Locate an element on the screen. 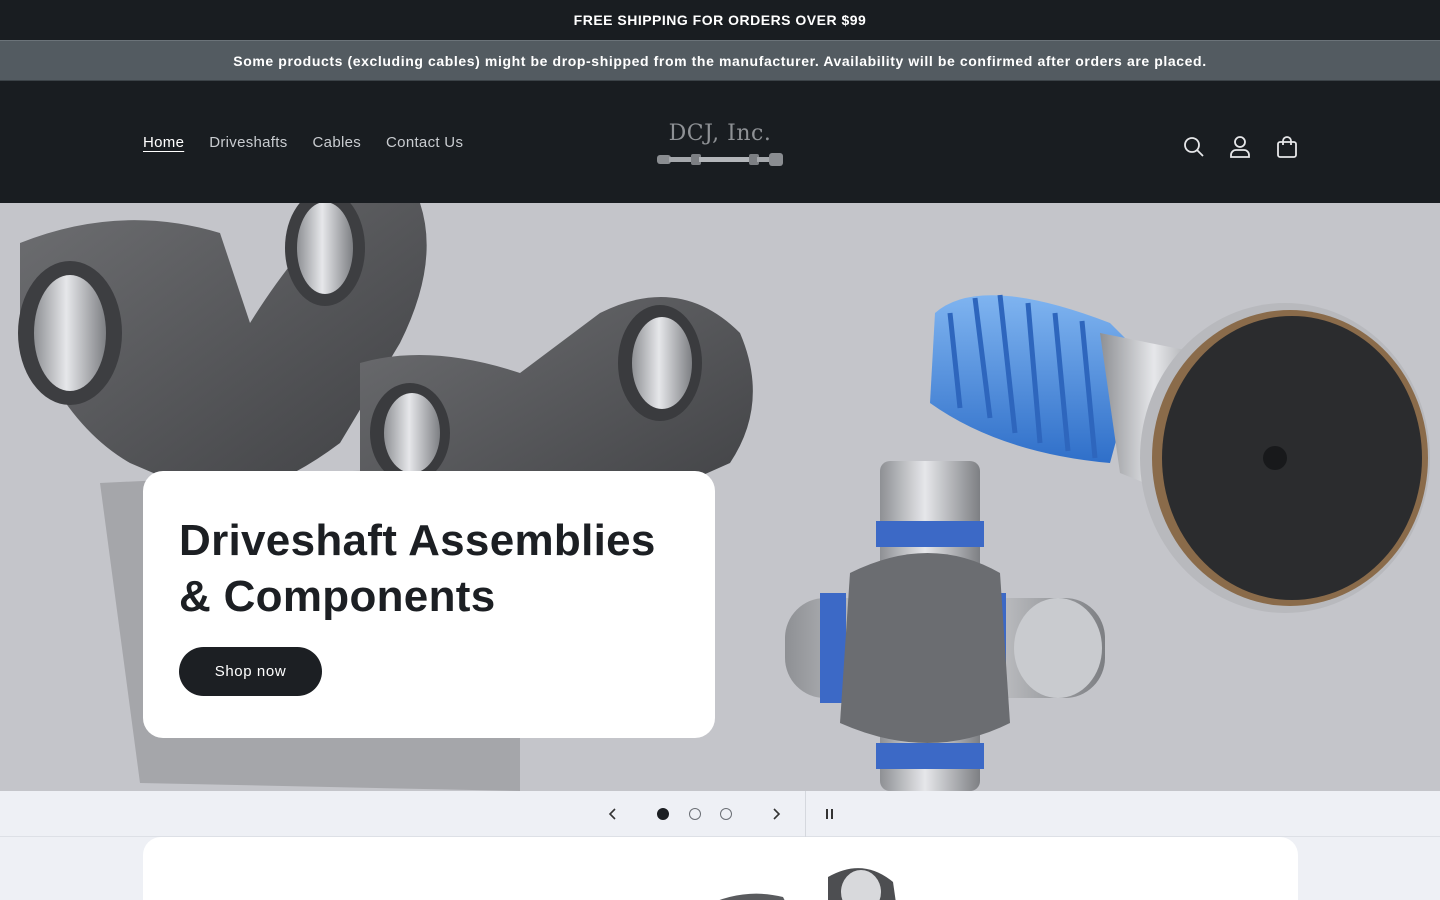  cart-icon is located at coordinates (1287, 147).